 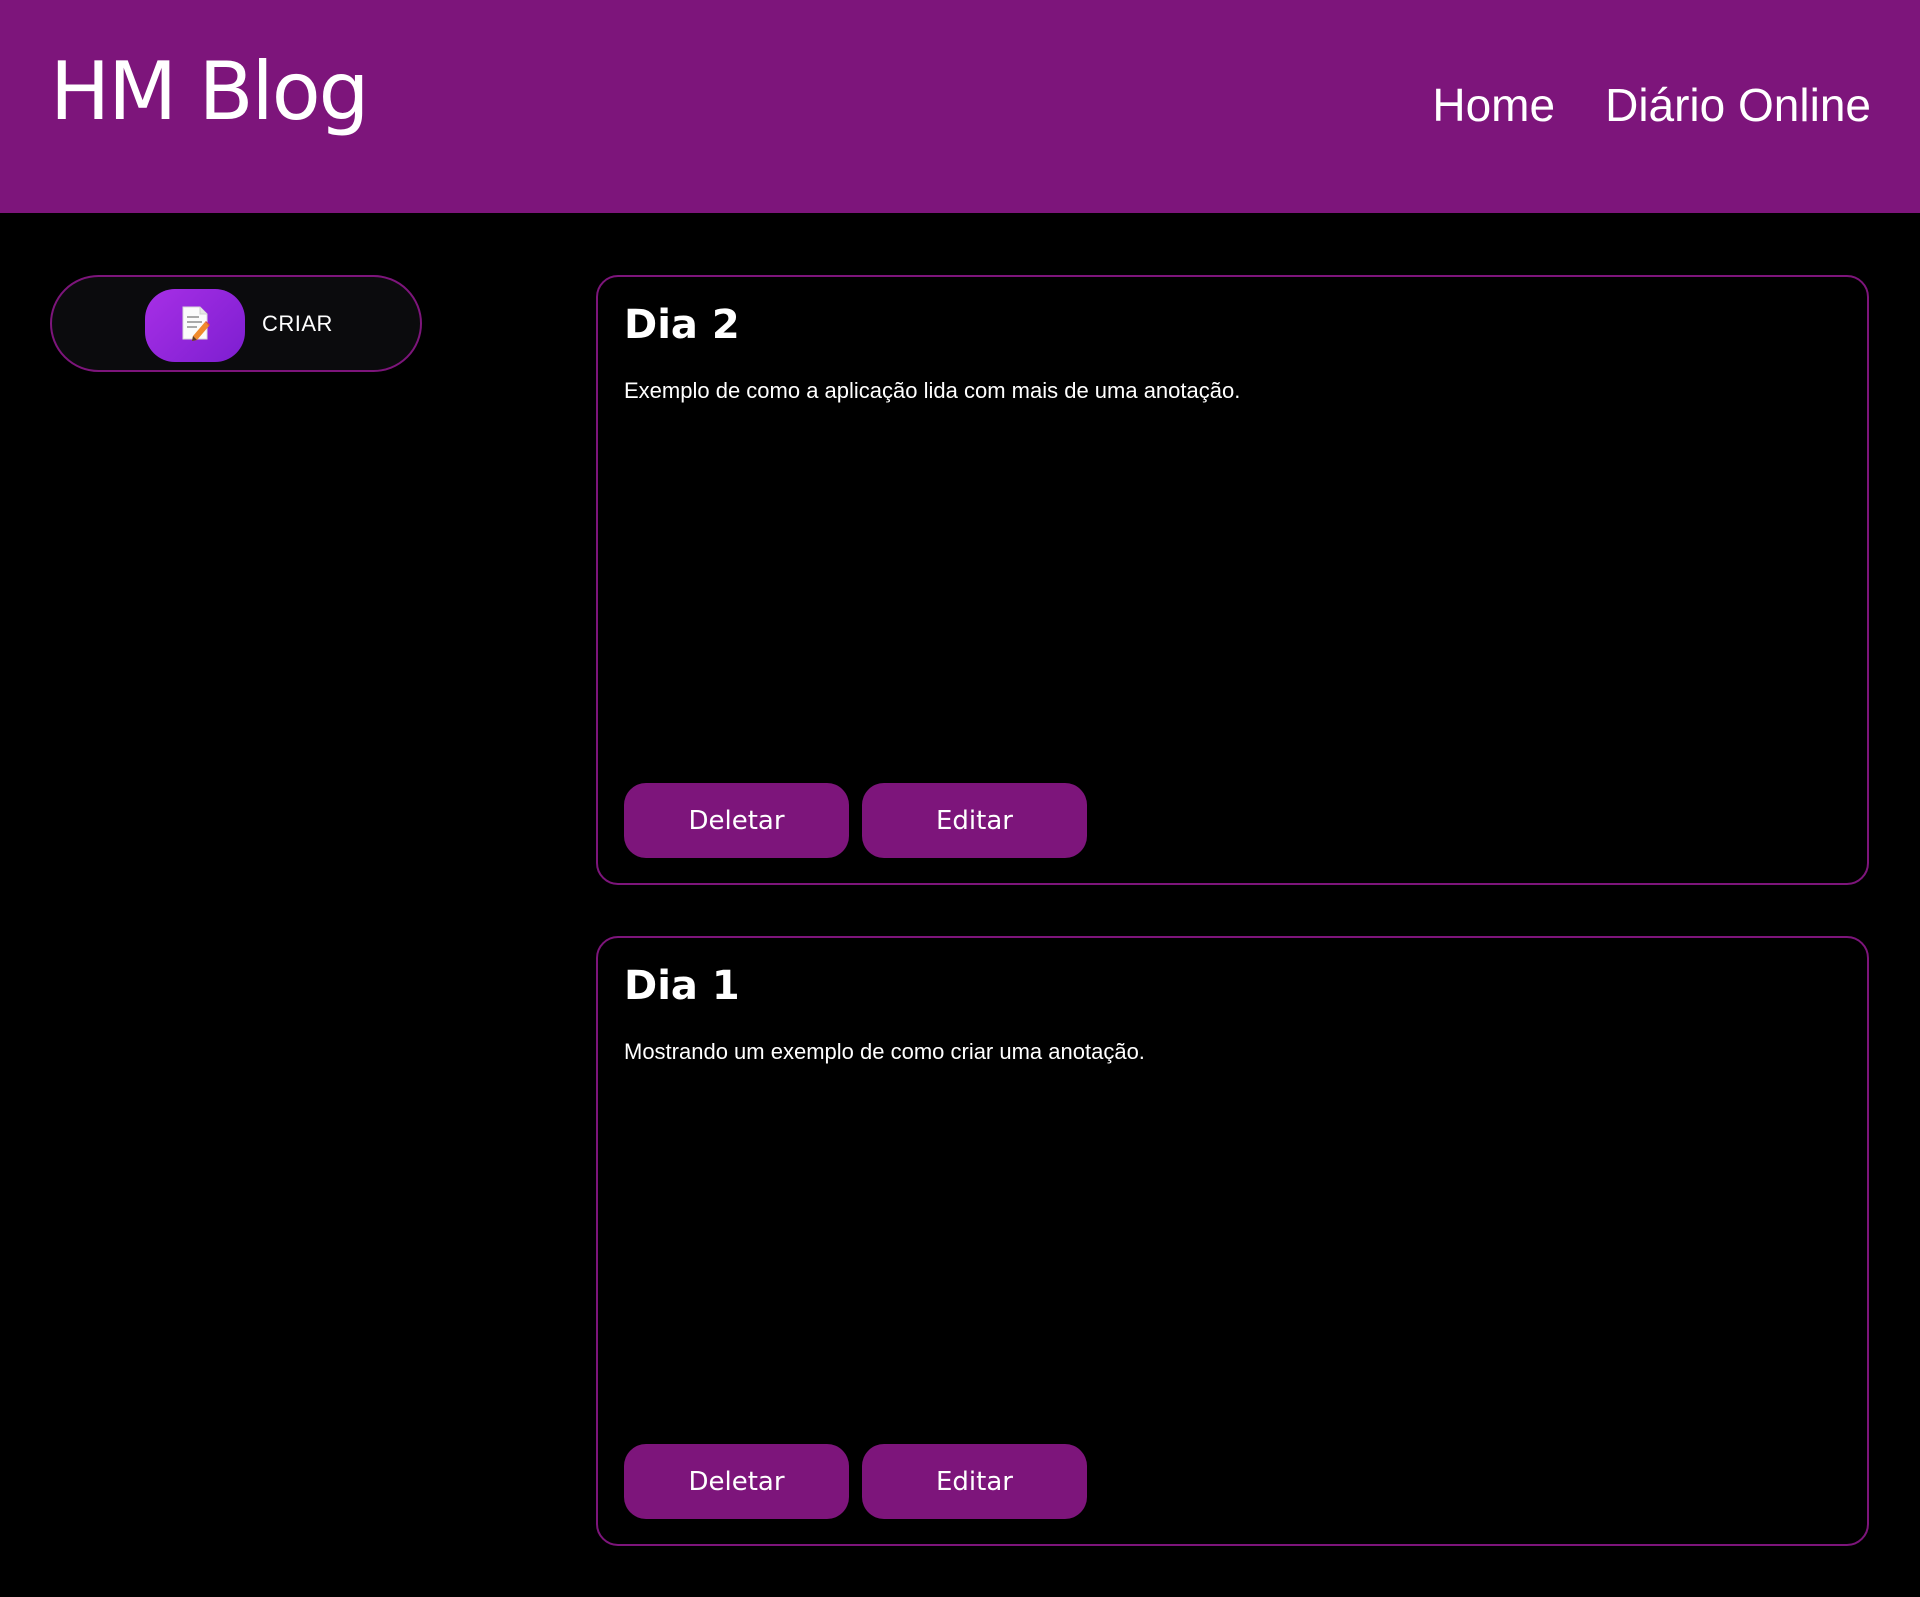 I want to click on note-title: Dia 1, so click(x=682, y=986).